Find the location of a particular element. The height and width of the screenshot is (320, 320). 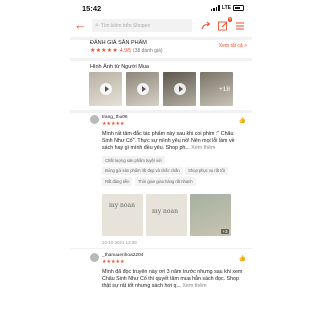

search-icon: ⌕ is located at coordinates (97, 25).